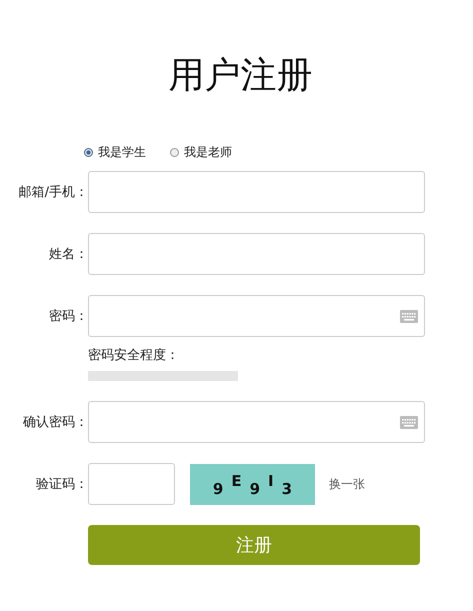  I want to click on page-title: 用户注册, so click(241, 76).